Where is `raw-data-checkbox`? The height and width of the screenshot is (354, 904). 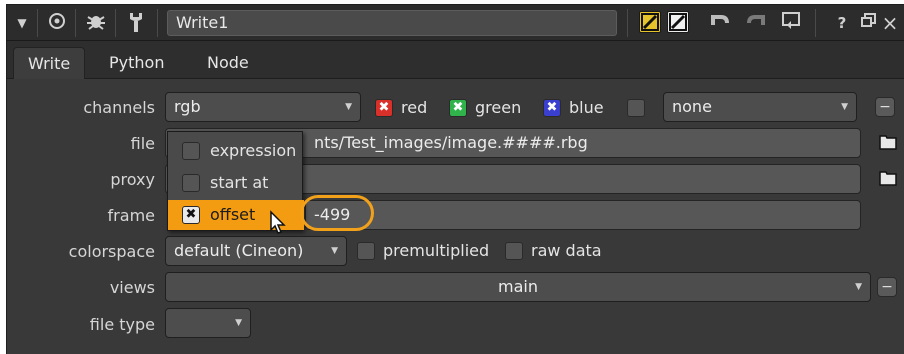
raw-data-checkbox is located at coordinates (514, 251).